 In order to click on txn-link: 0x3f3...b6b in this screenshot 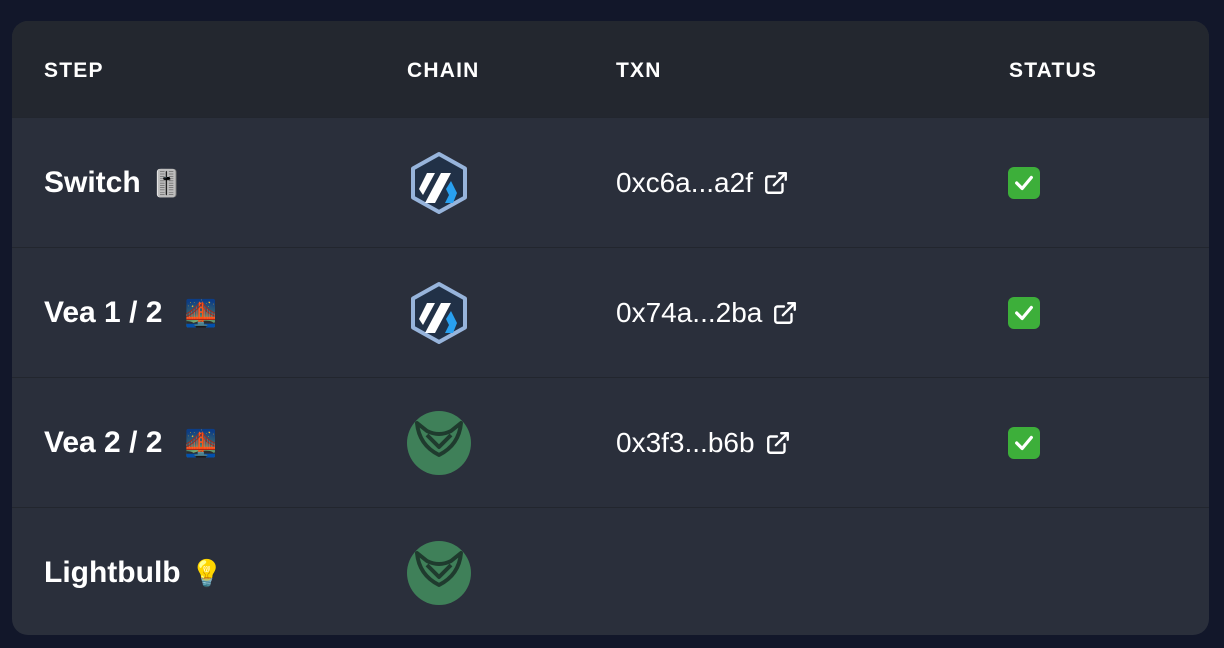, I will do `click(703, 442)`.